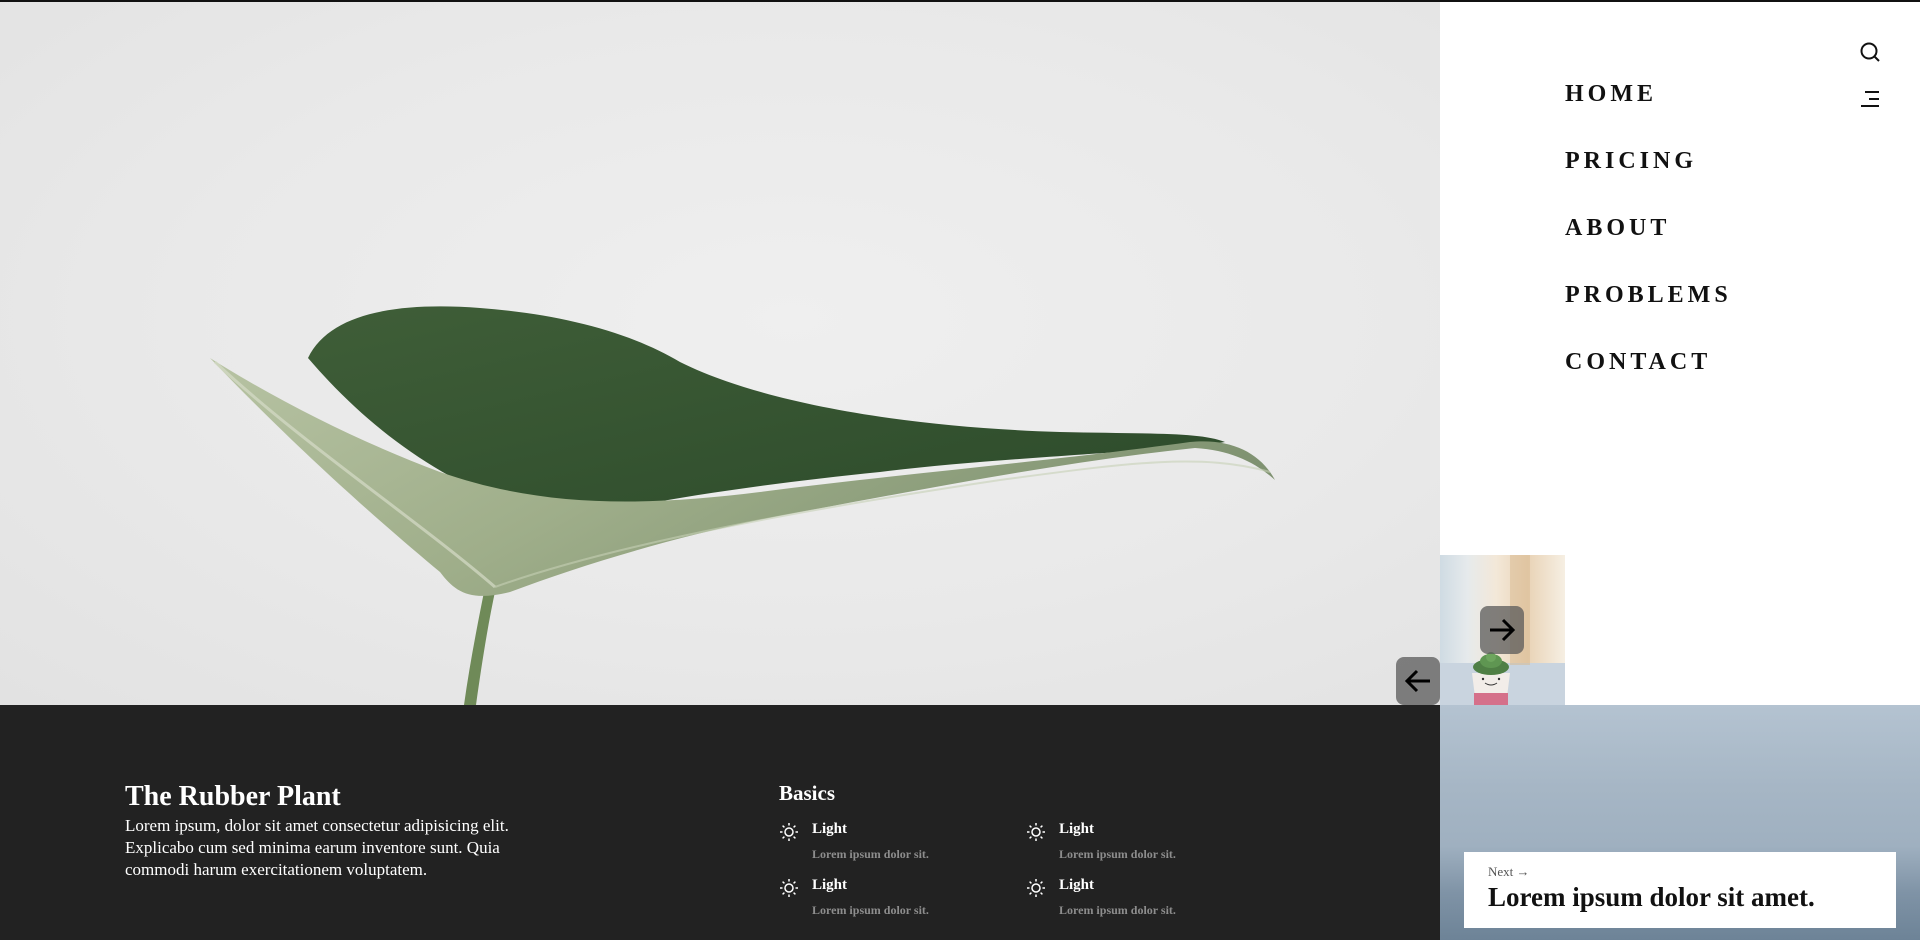 Image resolution: width=1920 pixels, height=940 pixels. I want to click on nav-item-pricing: PRICING, so click(1648, 174).